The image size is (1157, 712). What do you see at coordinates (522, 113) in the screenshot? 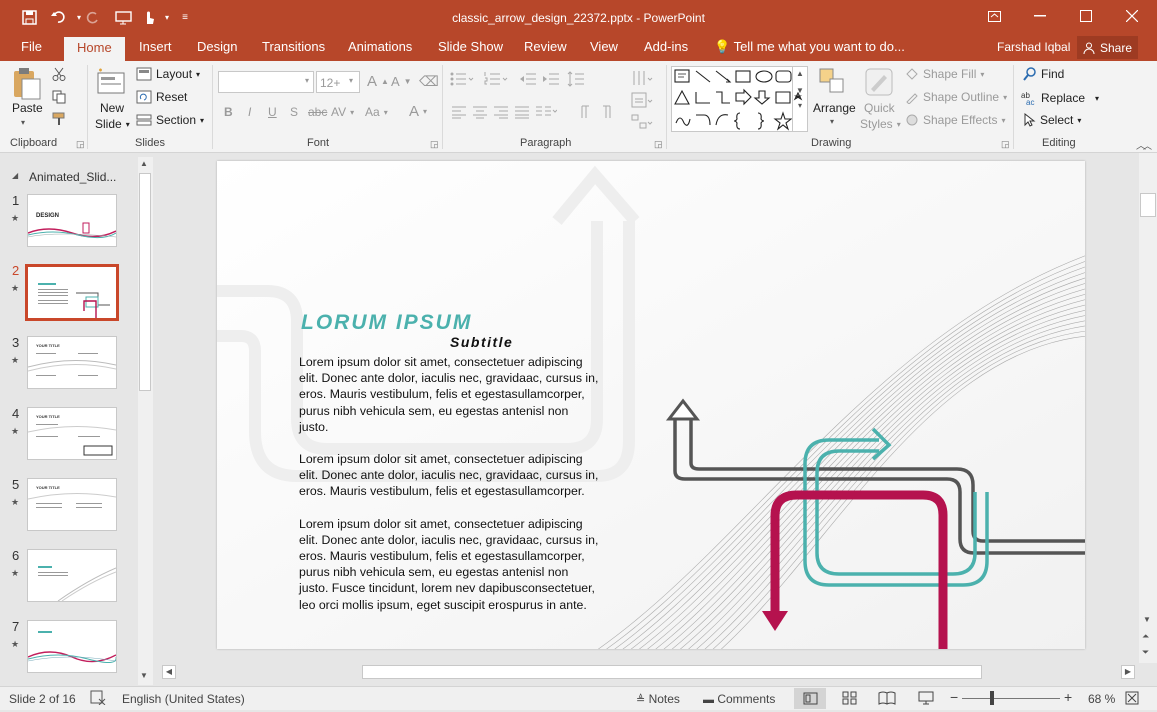
I see `justify-icon` at bounding box center [522, 113].